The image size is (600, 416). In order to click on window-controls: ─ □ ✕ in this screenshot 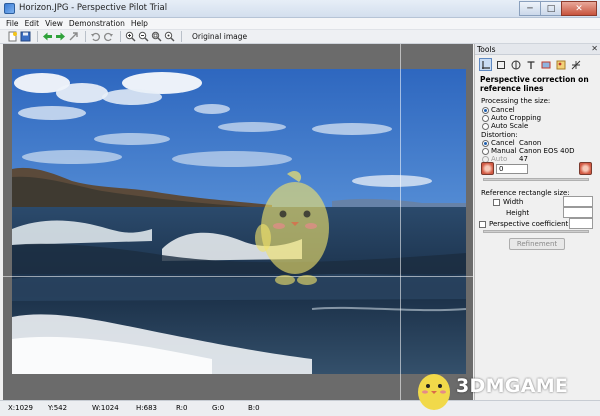, I will do `click(558, 8)`.